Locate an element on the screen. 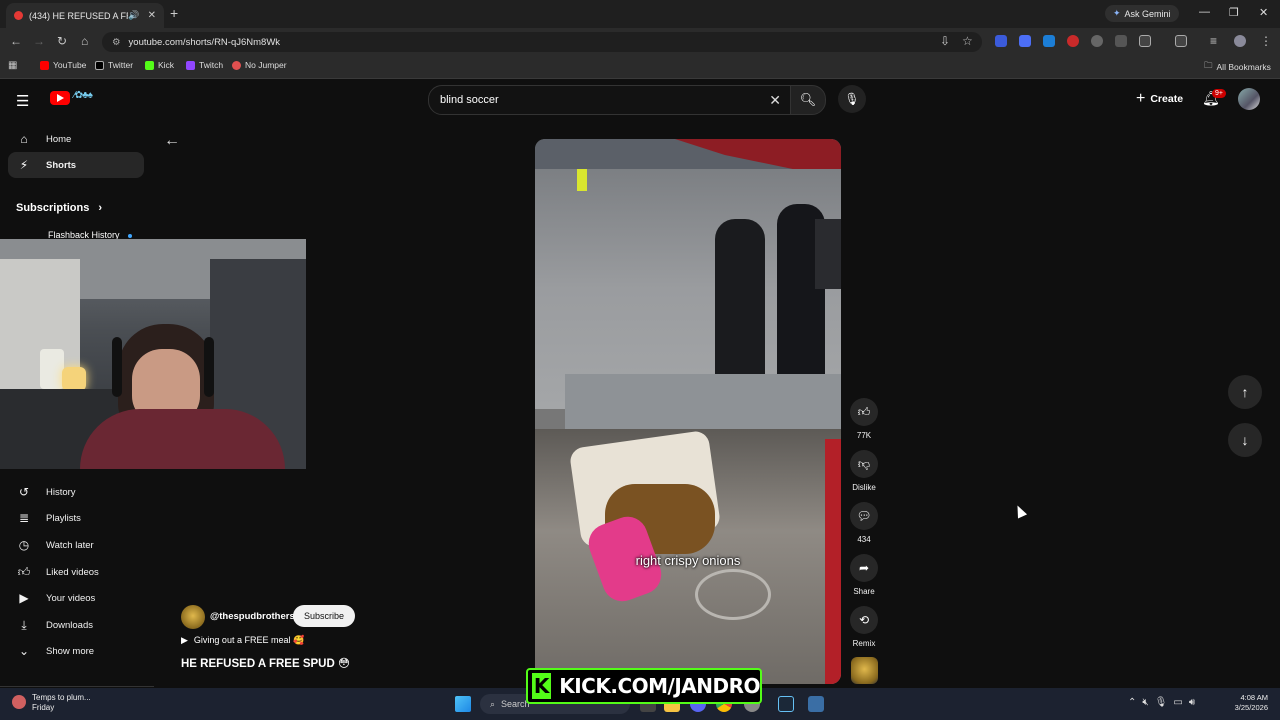  remix-icon: ⟲ is located at coordinates (864, 620).